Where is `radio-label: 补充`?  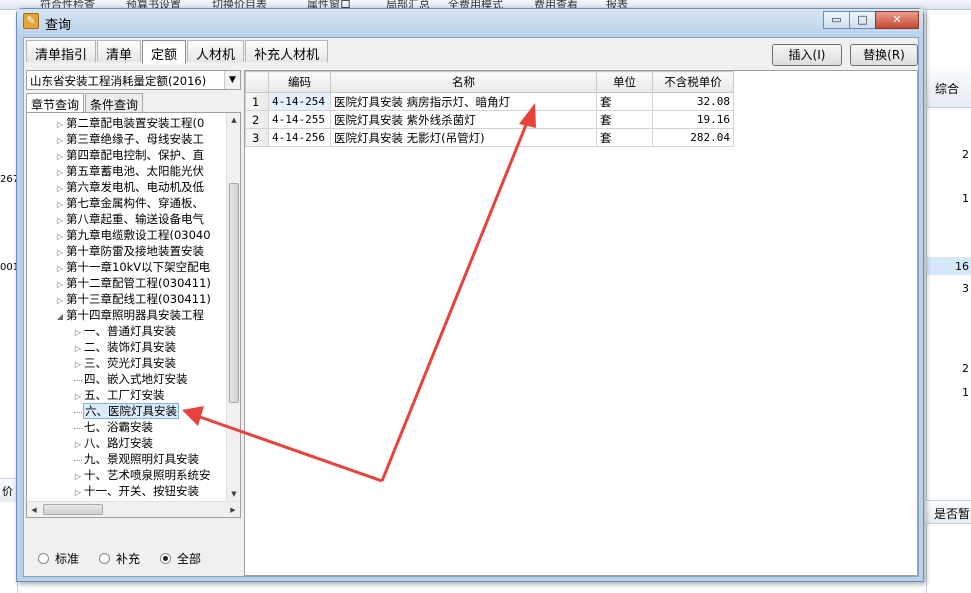 radio-label: 补充 is located at coordinates (128, 559).